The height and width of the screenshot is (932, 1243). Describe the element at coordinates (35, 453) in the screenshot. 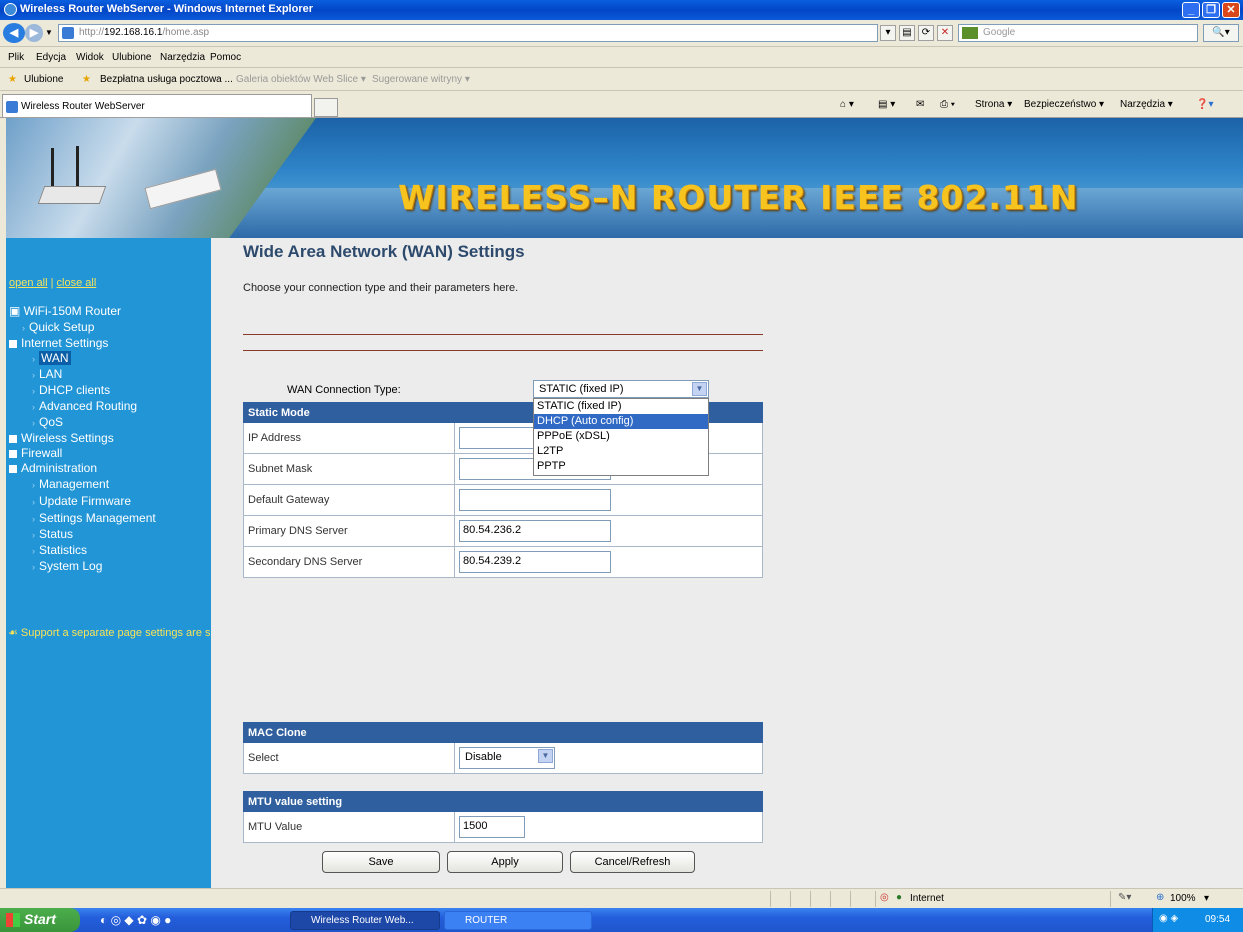

I see `sidebar-item-firewall: Firewall` at that location.